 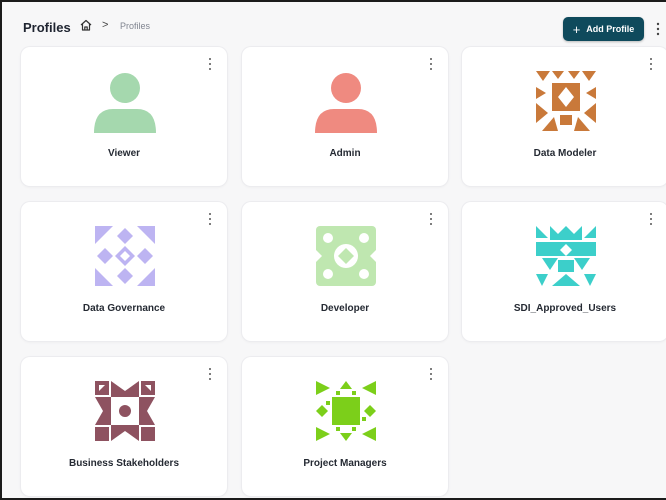 I want to click on profile-card-data-modeler: Data Modeler, so click(x=564, y=116).